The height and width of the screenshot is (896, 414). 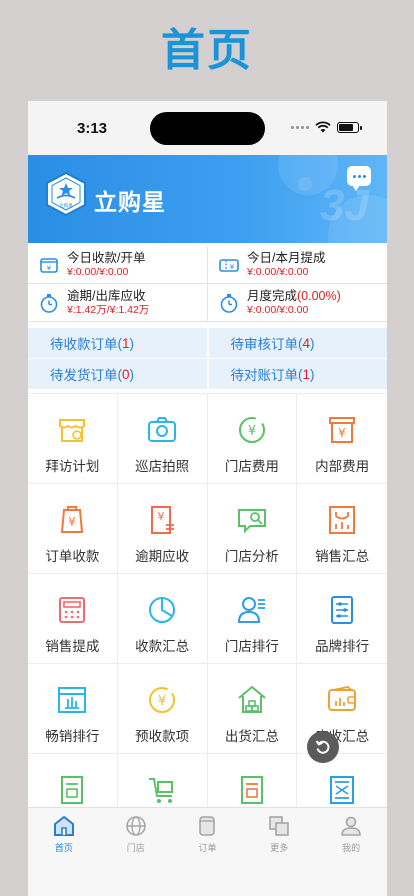 I want to click on document-orange-icon, so click(x=251, y=790).